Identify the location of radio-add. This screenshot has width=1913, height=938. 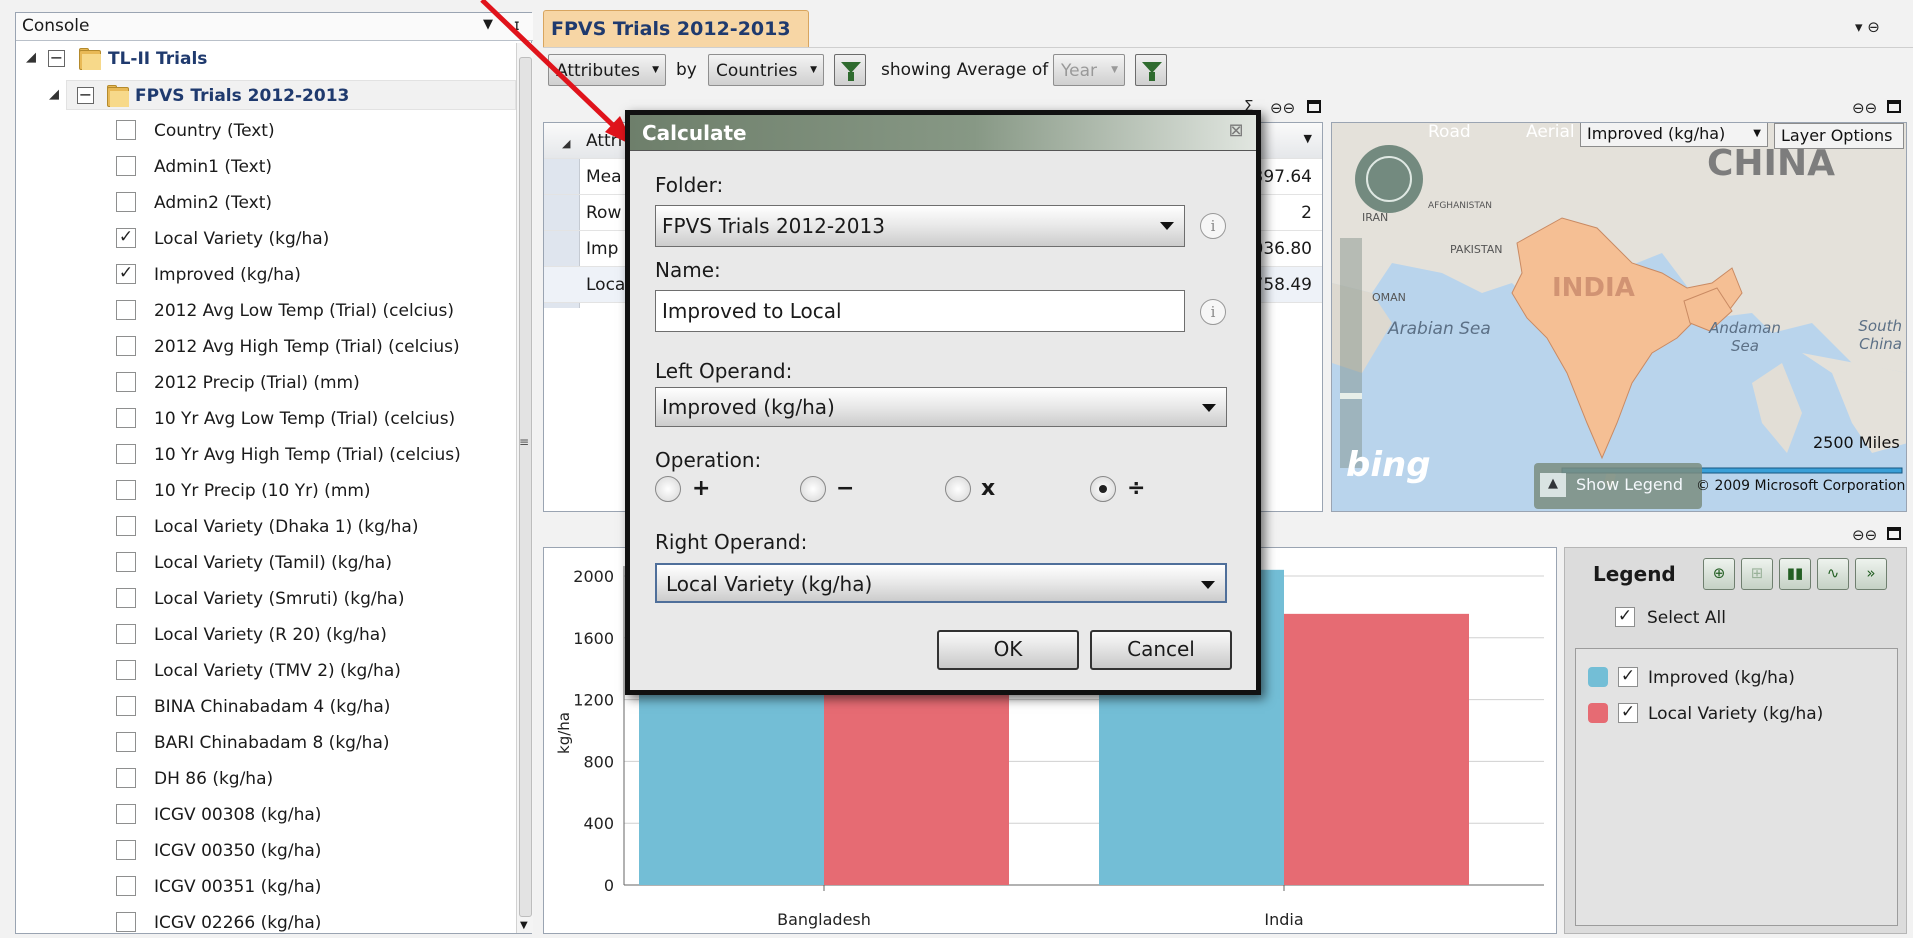
(668, 489).